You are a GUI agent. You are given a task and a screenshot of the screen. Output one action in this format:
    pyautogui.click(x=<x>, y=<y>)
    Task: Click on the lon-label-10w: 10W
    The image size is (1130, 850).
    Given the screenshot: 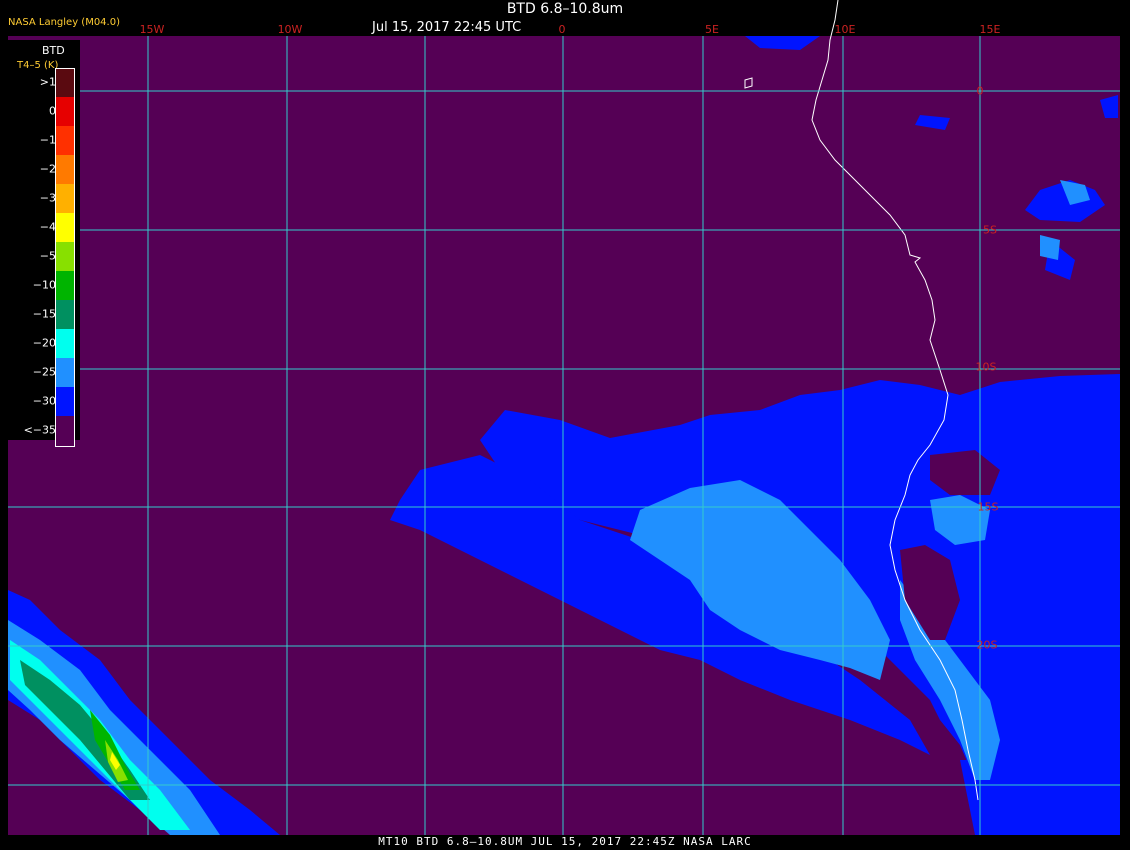 What is the action you would take?
    pyautogui.click(x=290, y=29)
    